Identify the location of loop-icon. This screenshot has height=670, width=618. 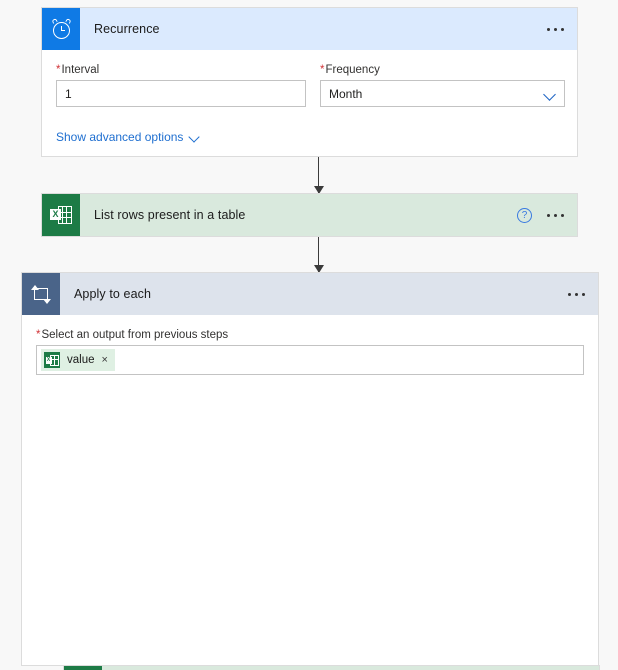
(41, 294).